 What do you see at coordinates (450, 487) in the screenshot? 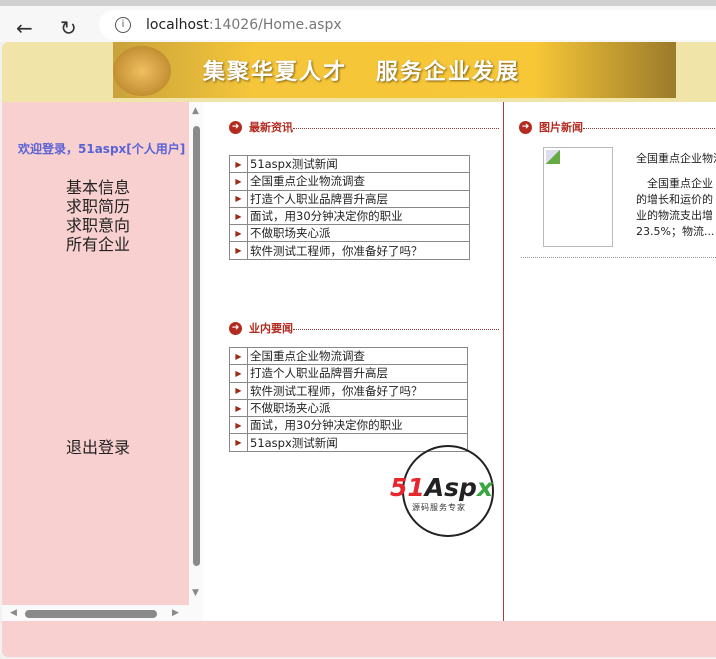
I see `watermark-brand: Asp` at bounding box center [450, 487].